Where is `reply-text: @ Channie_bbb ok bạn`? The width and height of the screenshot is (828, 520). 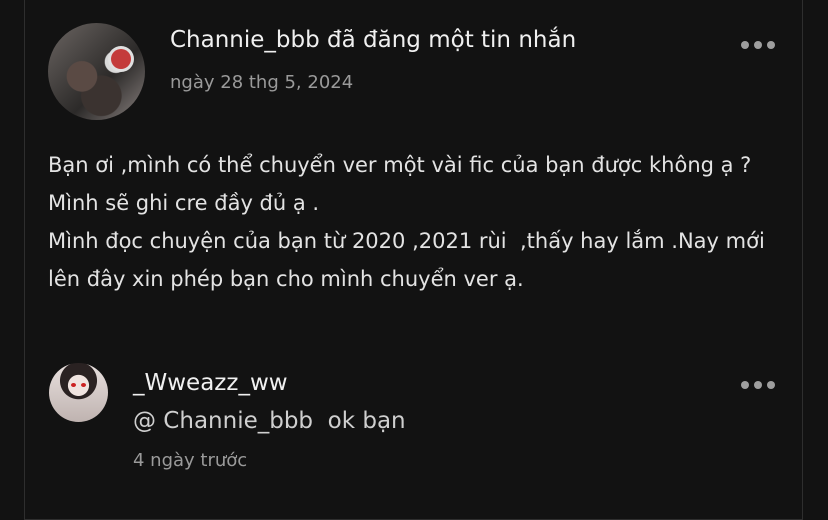 reply-text: @ Channie_bbb ok bạn is located at coordinates (269, 421).